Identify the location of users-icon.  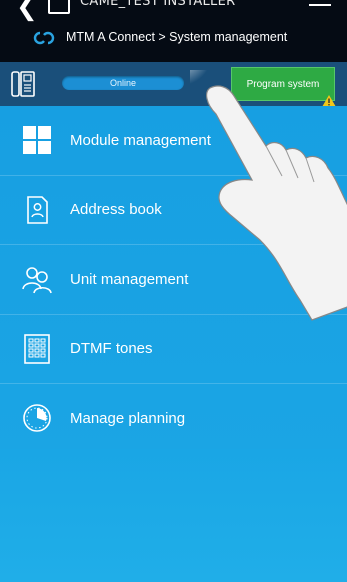
(37, 280).